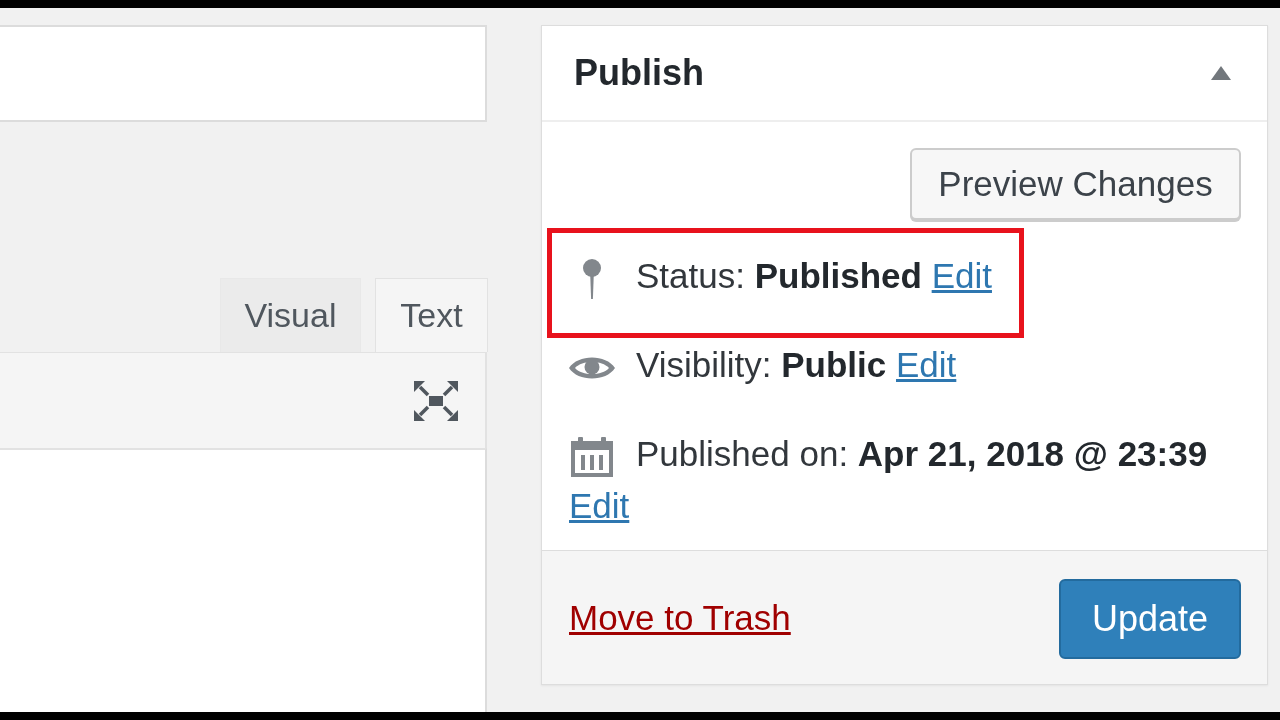 The image size is (1280, 720). I want to click on calendar-icon, so click(592, 456).